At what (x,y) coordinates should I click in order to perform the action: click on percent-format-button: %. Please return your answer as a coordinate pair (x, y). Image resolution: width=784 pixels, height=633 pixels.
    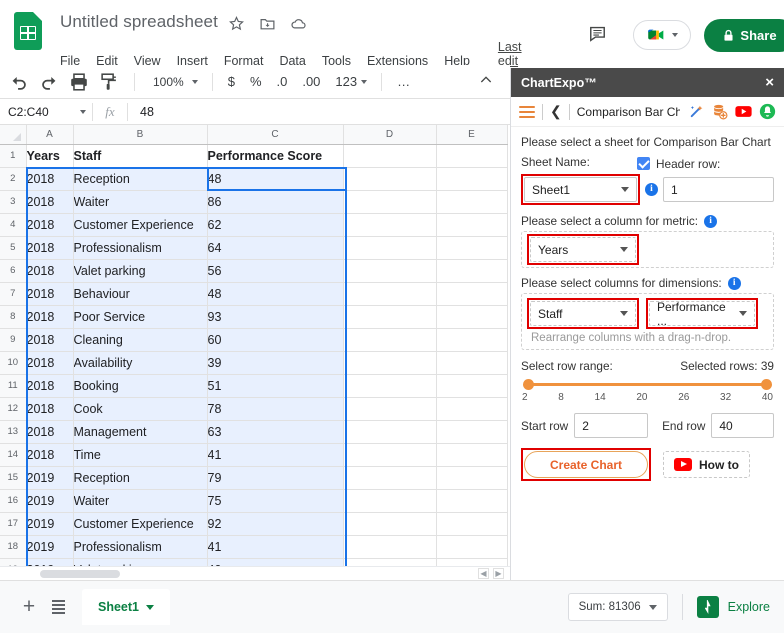
    Looking at the image, I should click on (256, 81).